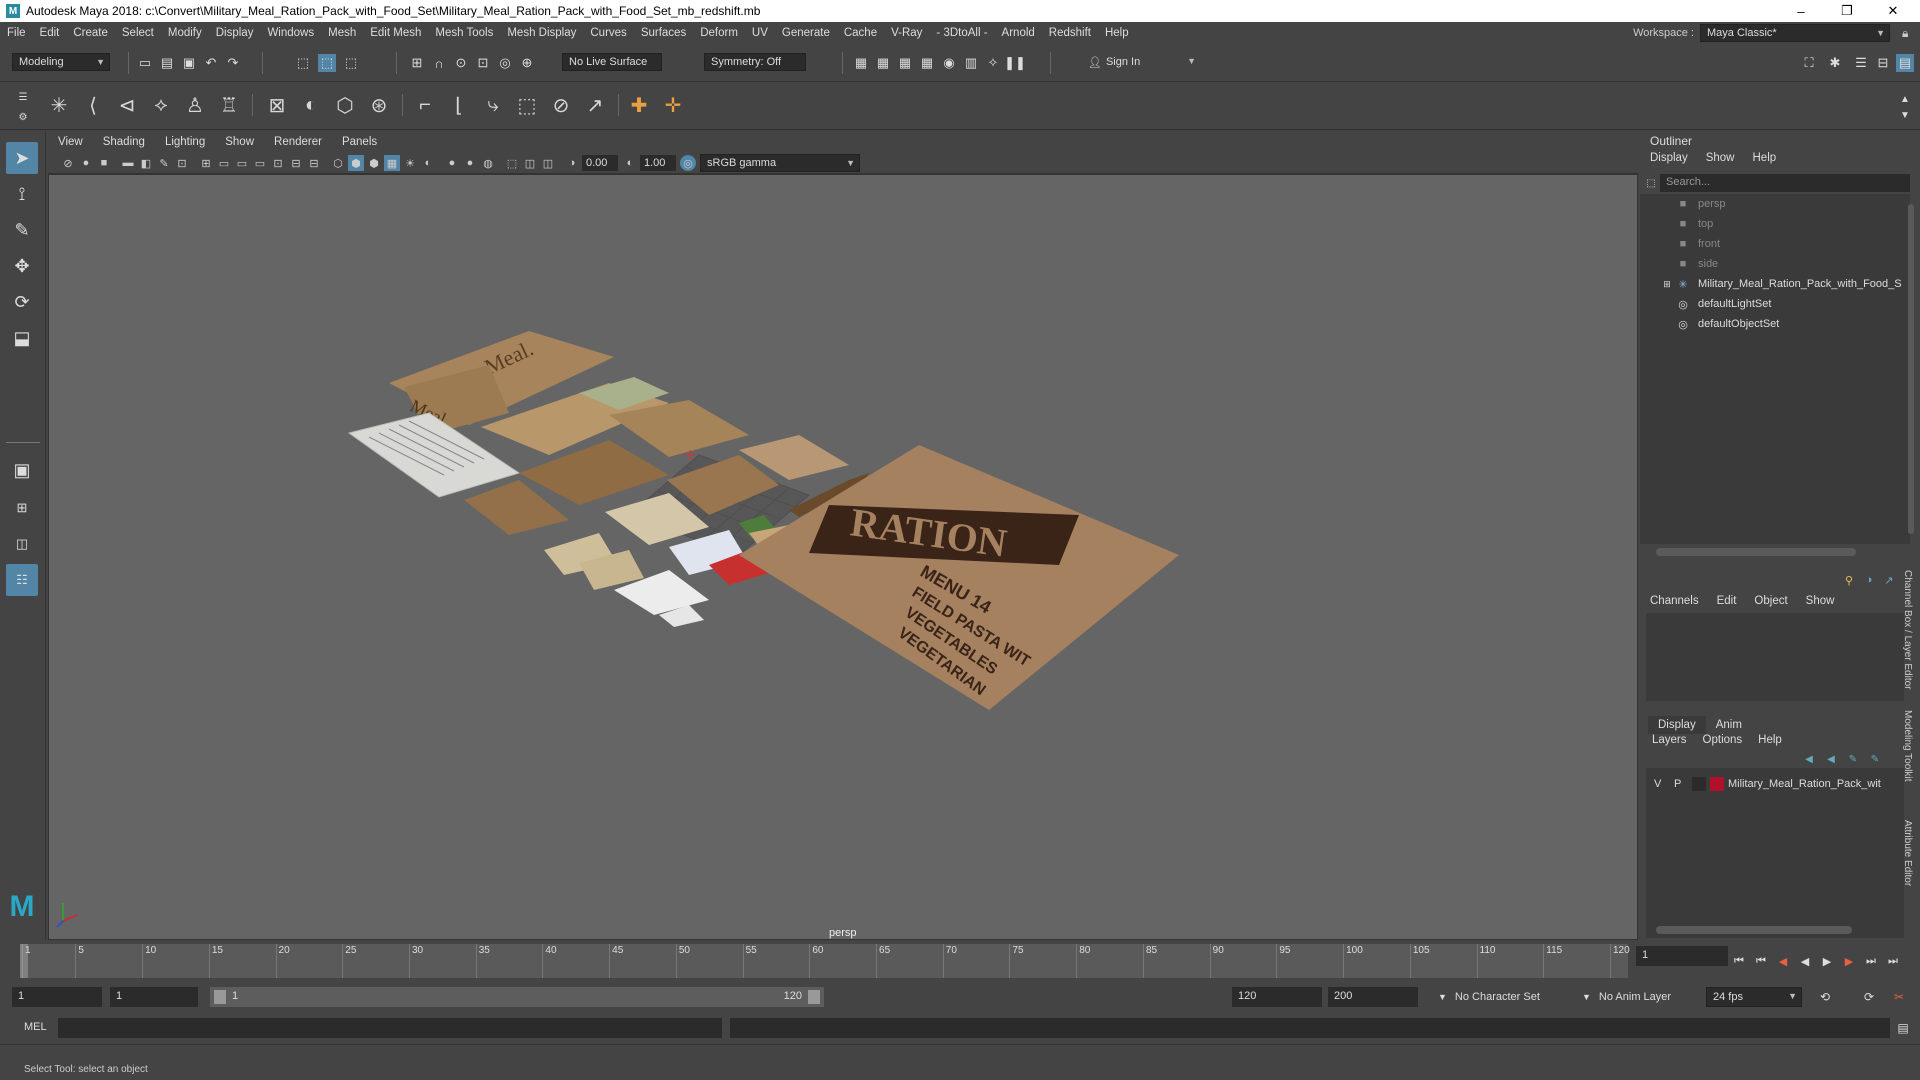 This screenshot has height=1080, width=1920. I want to click on skeleton-icon: ♖, so click(229, 105).